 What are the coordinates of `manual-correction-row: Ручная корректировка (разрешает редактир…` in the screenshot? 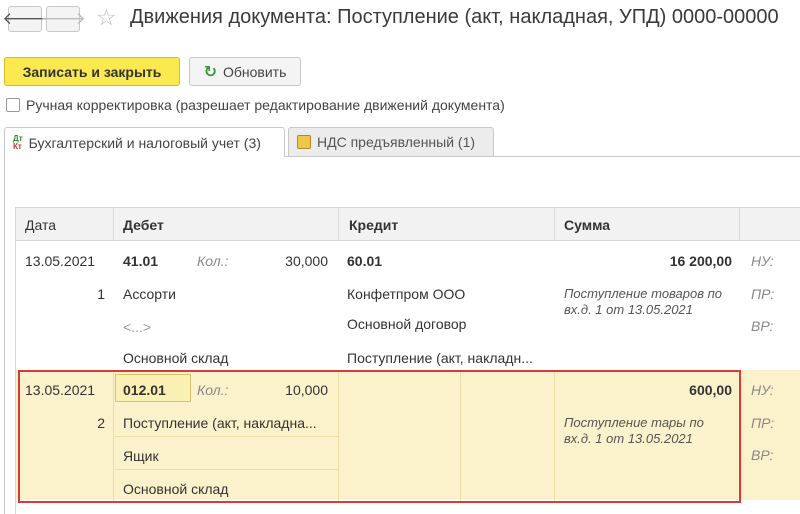 It's located at (255, 105).